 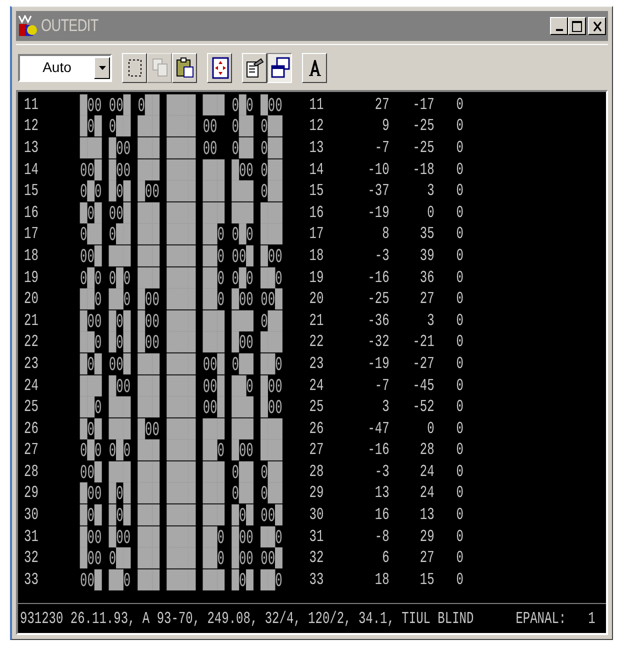 I want to click on line-number: 18, so click(x=32, y=256).